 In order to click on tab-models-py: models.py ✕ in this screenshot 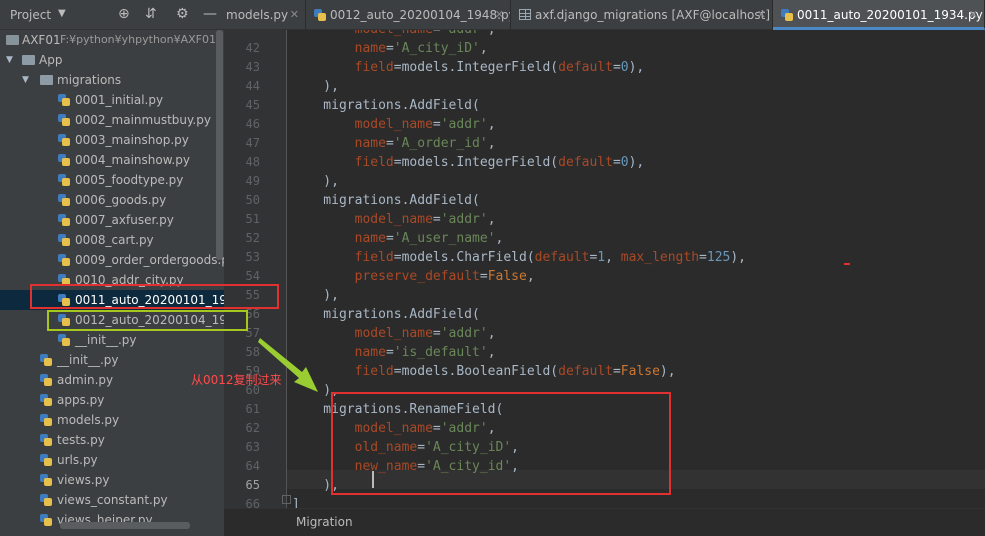, I will do `click(265, 15)`.